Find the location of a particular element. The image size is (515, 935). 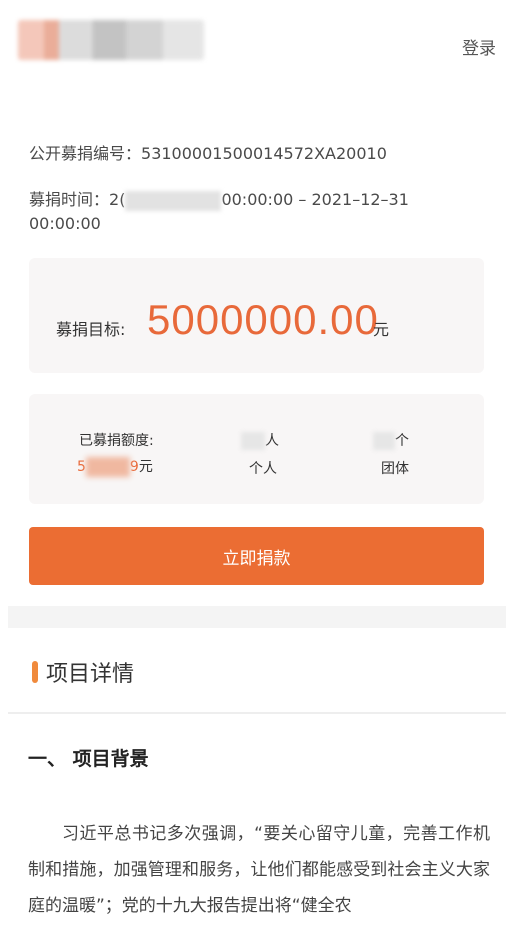

groups-label: 团体 is located at coordinates (395, 469).